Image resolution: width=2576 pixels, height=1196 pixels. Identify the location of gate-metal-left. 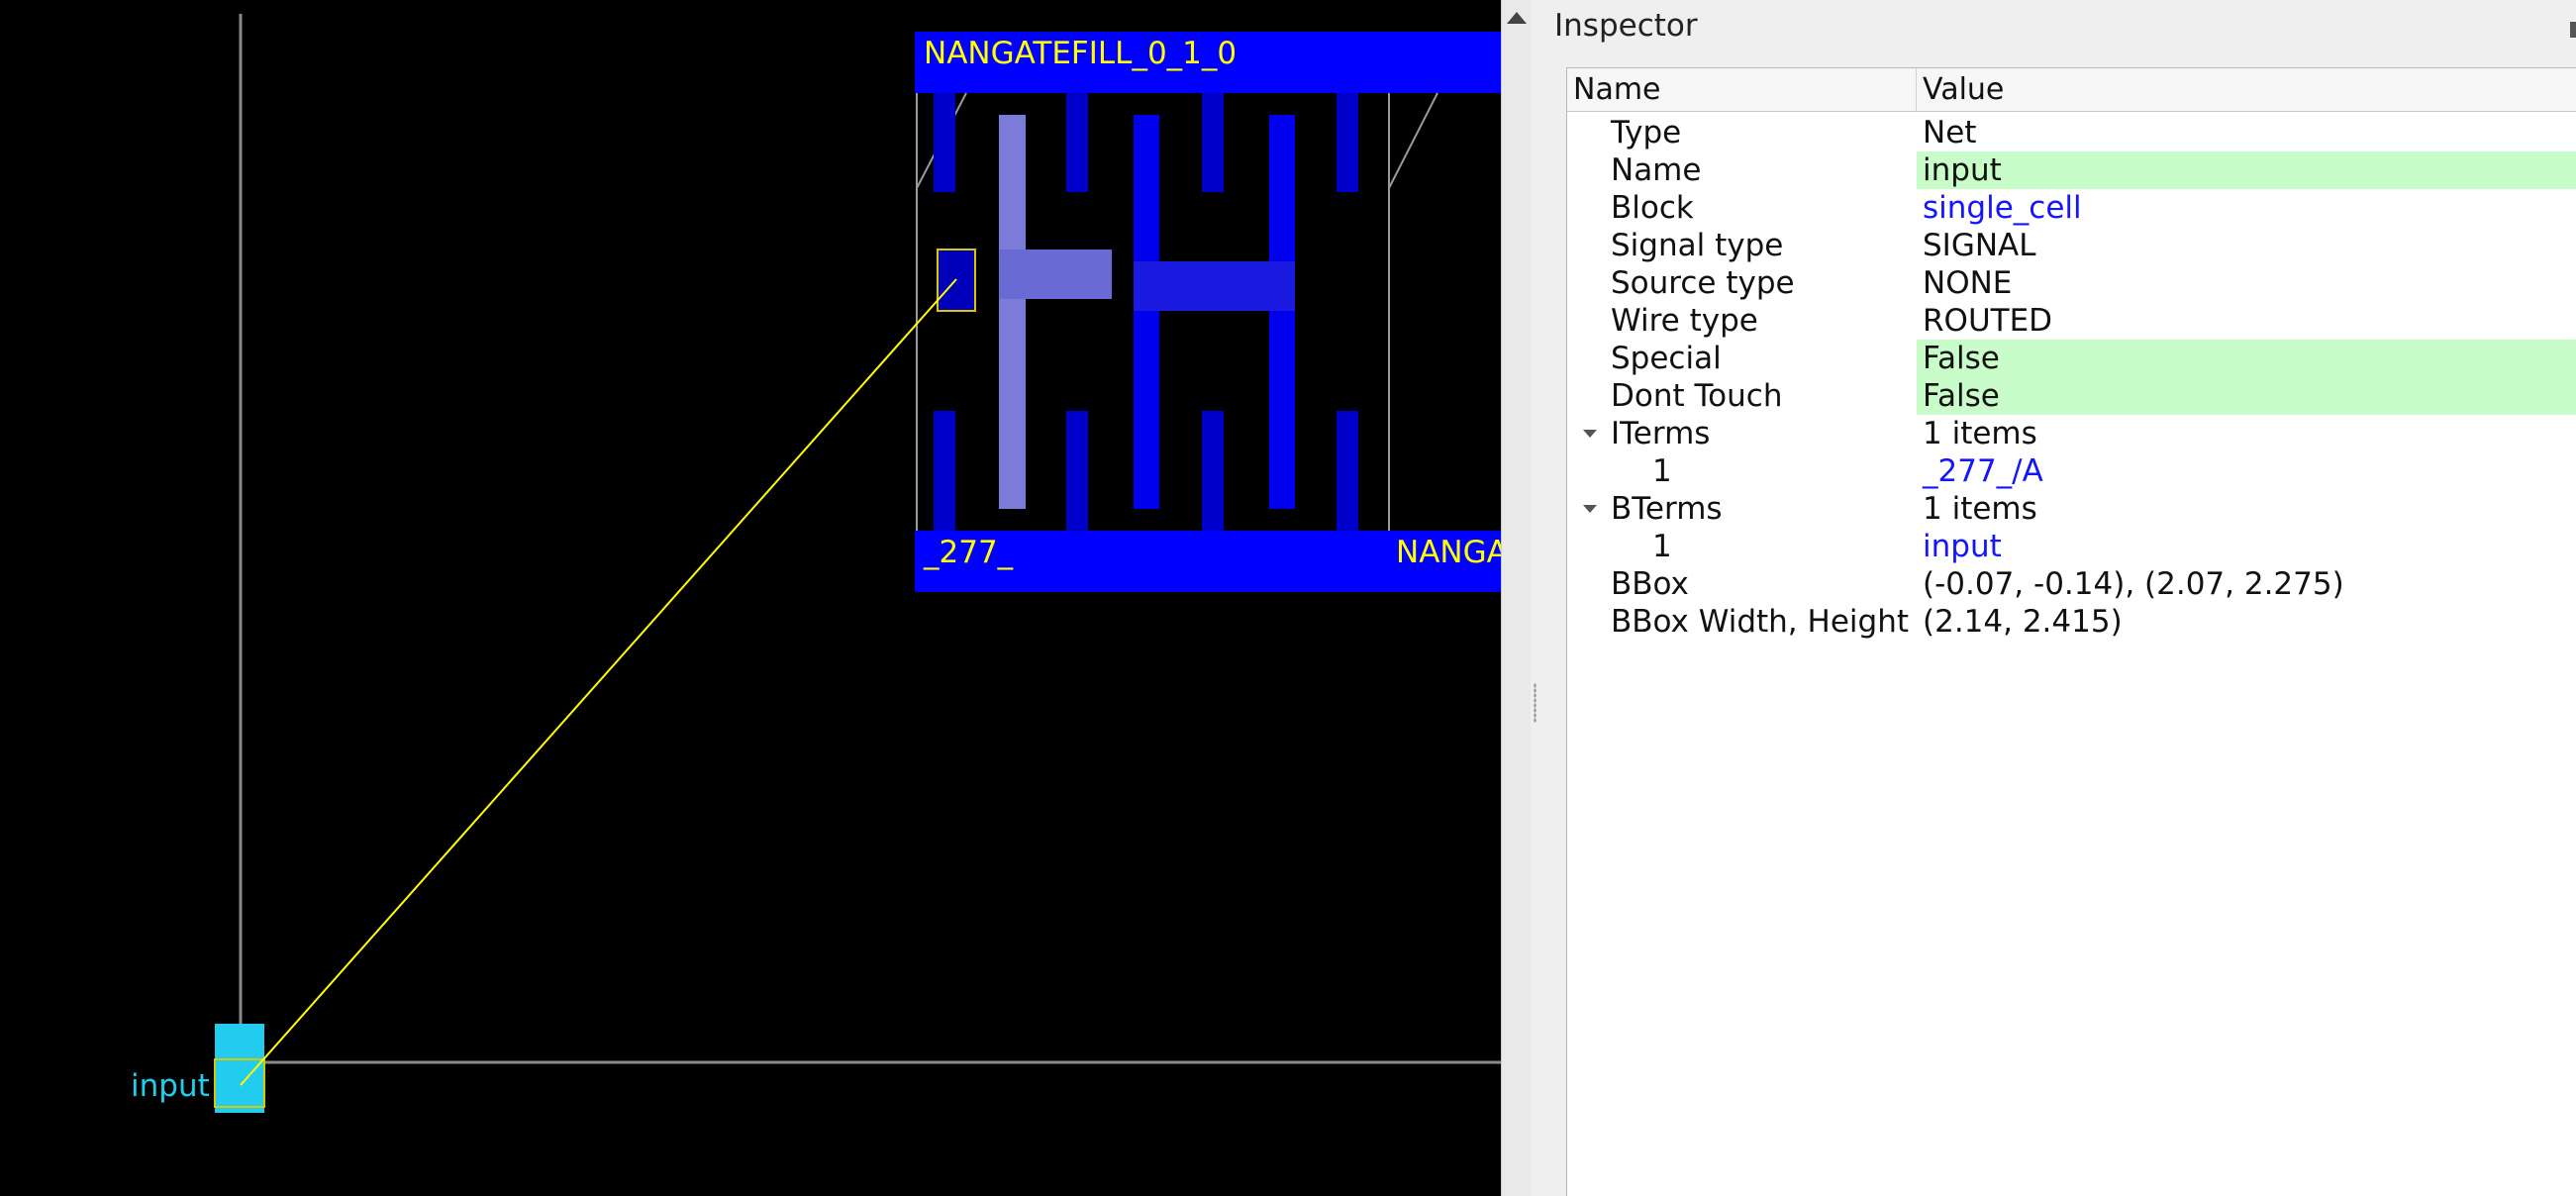
(1146, 312).